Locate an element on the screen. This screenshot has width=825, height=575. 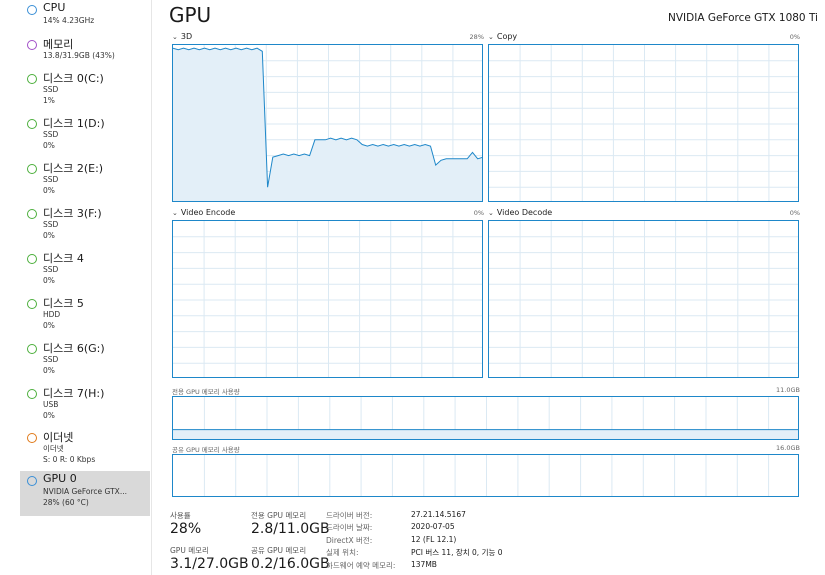
engine-selector-video-encode: ⌄ Video Encode is located at coordinates (203, 212).